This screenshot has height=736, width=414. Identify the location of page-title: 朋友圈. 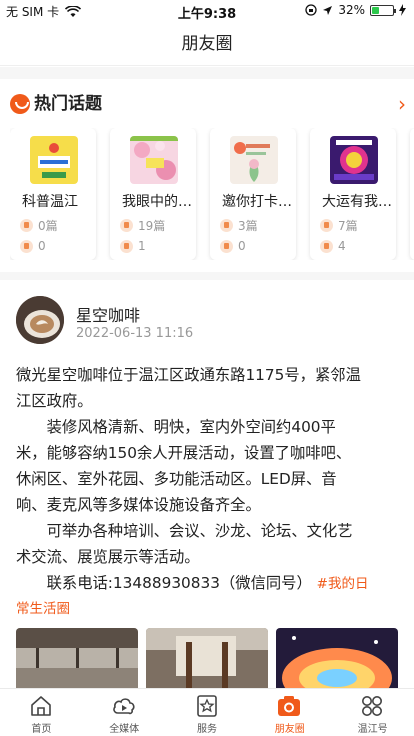
(207, 44).